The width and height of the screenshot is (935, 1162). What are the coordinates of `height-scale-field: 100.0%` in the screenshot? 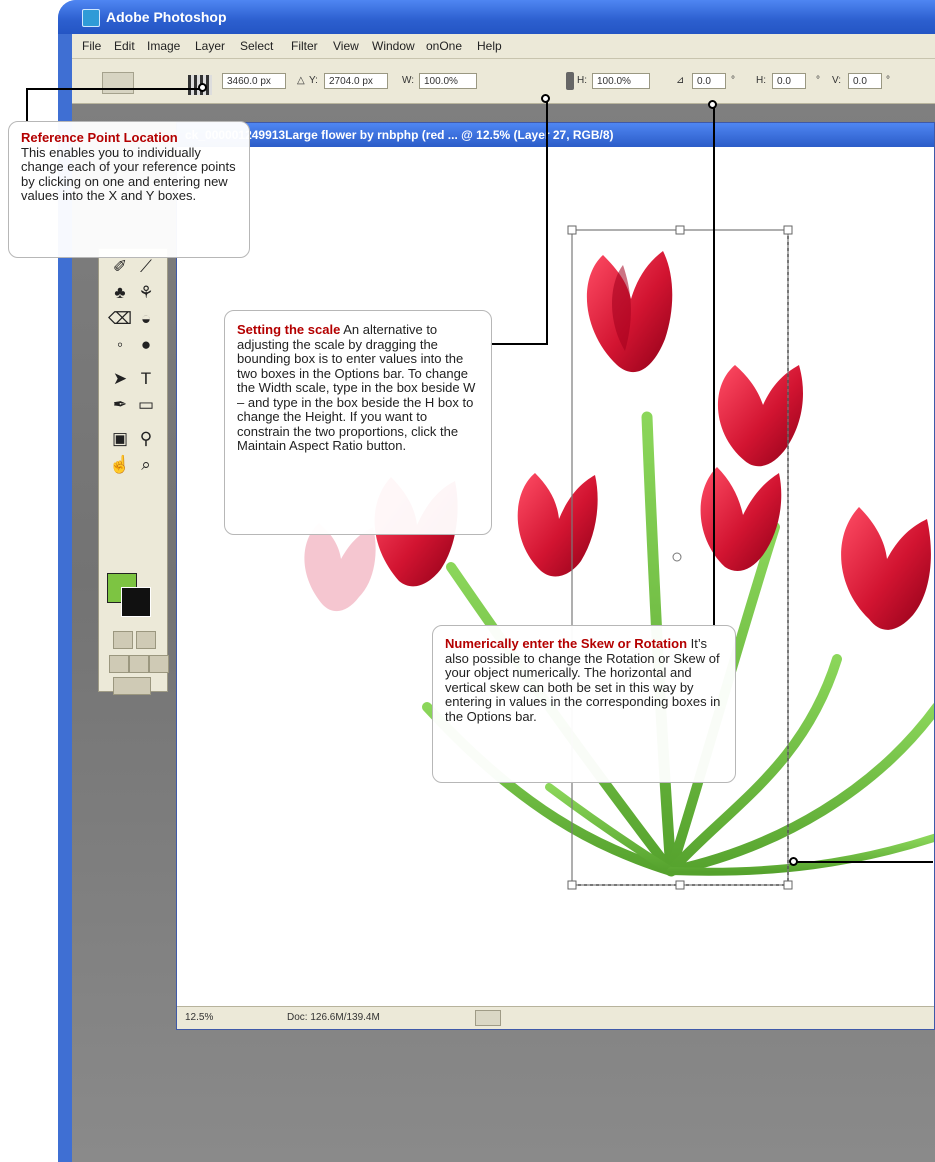 It's located at (621, 81).